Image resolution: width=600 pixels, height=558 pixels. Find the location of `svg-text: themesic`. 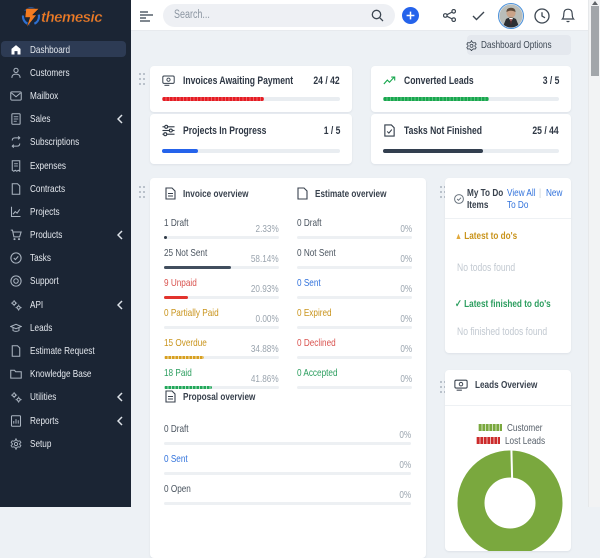

svg-text: themesic is located at coordinates (72, 17).